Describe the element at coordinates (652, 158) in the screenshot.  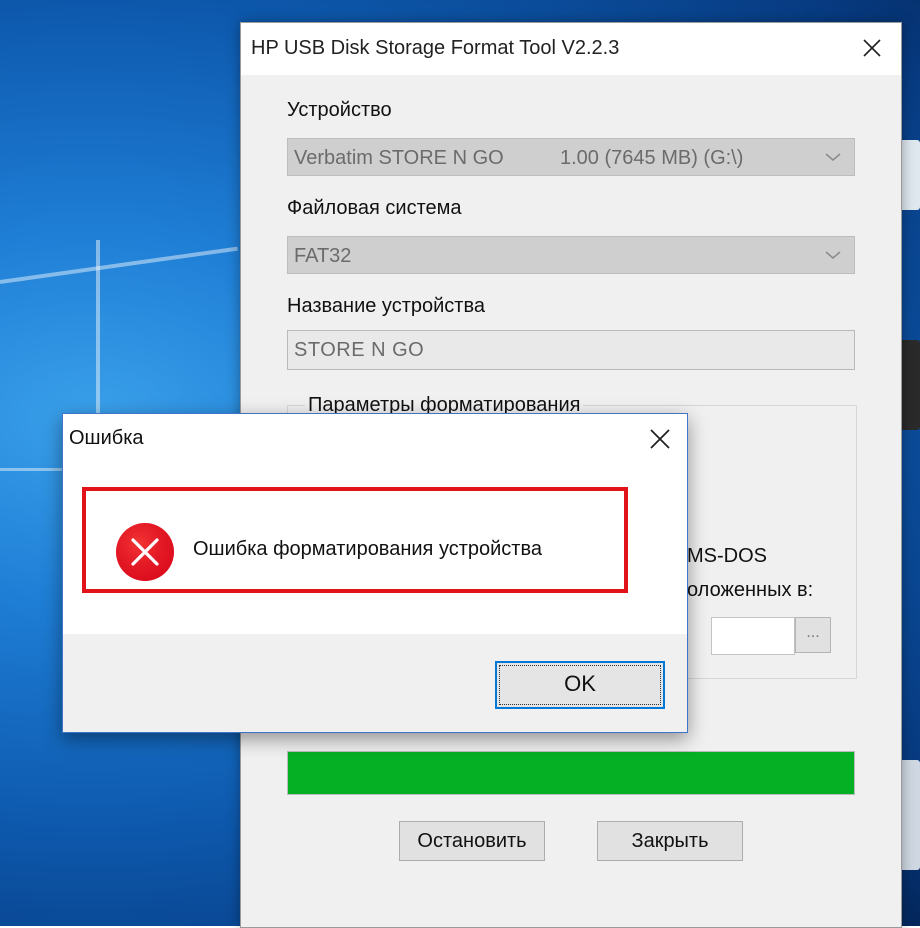
I see `device-detail: 1.00 (7645 MB) (G:\)` at that location.